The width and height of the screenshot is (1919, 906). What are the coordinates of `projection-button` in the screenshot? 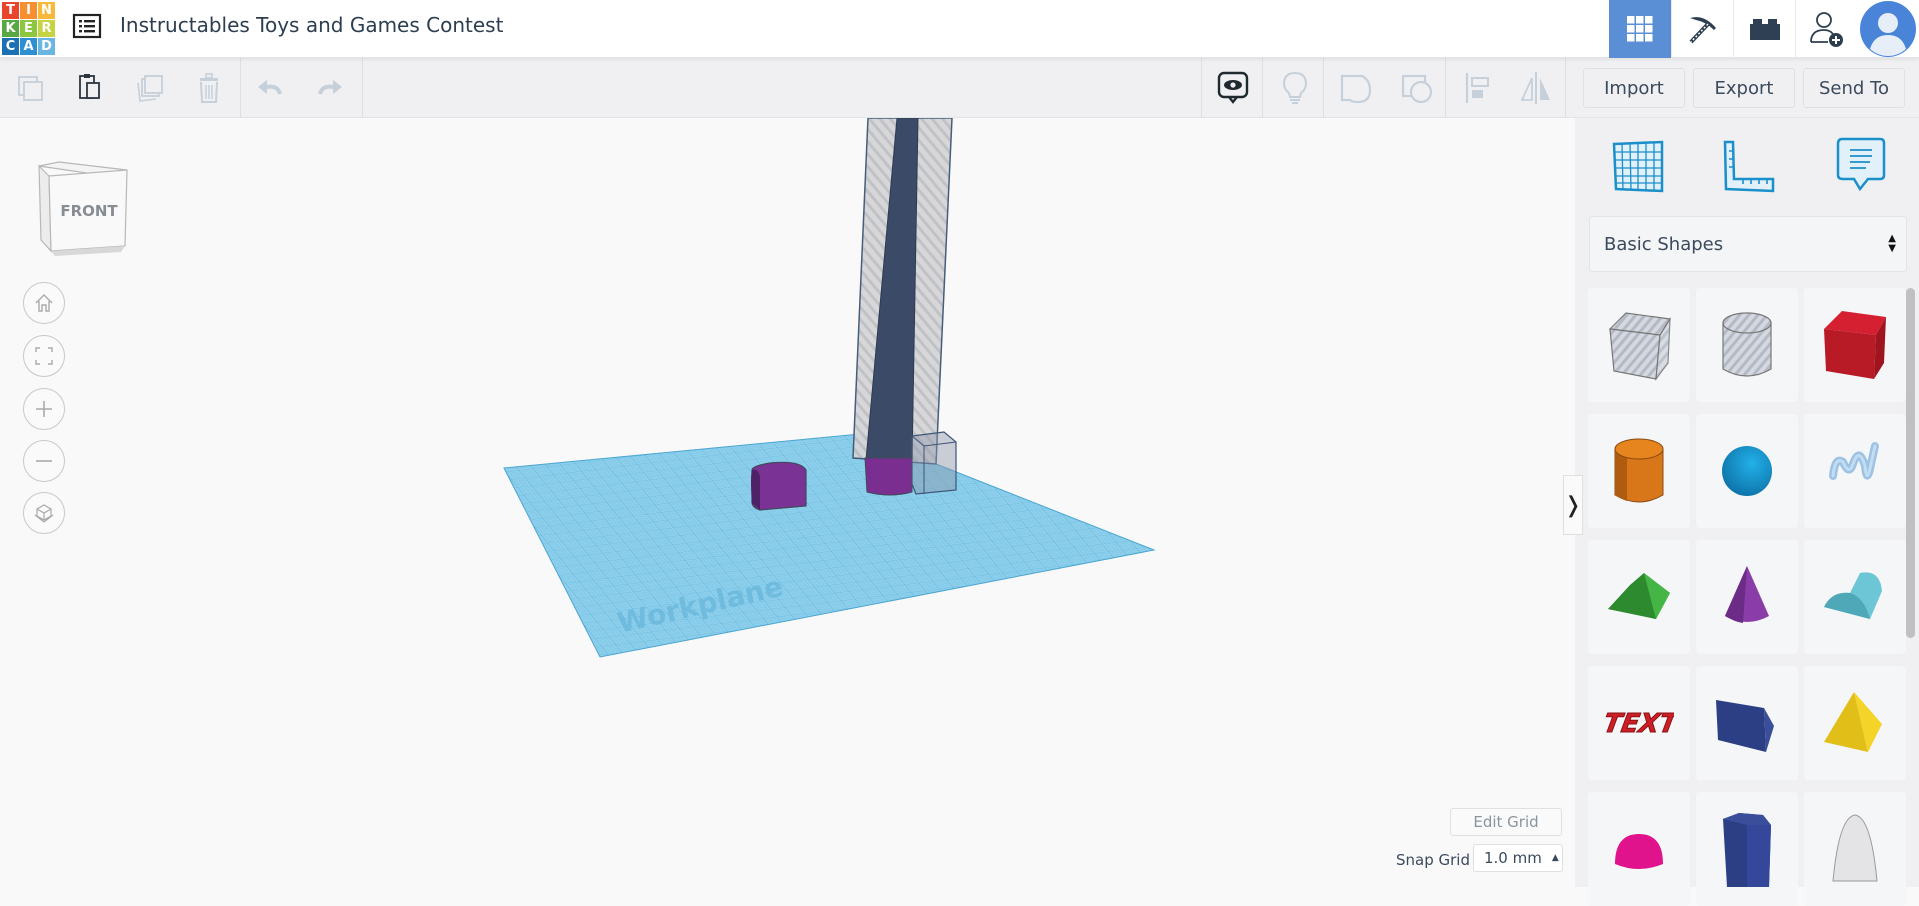 It's located at (44, 513).